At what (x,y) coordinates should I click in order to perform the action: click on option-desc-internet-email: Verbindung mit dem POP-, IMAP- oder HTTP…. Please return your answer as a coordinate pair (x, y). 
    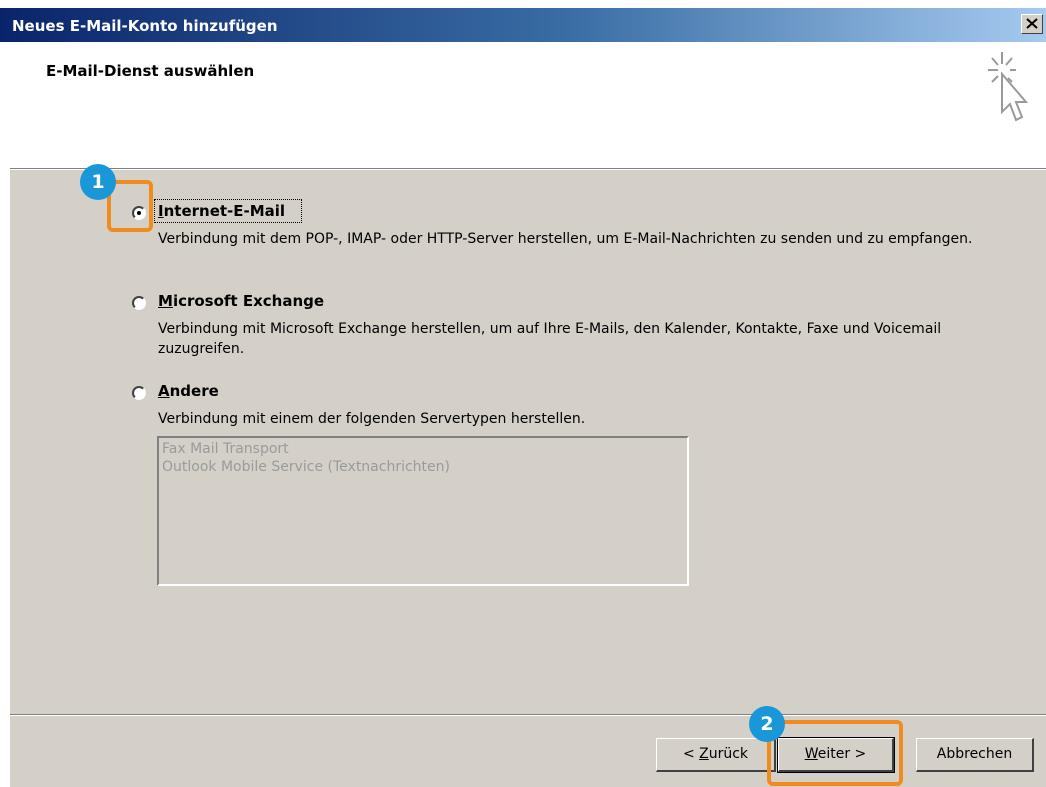
    Looking at the image, I should click on (565, 239).